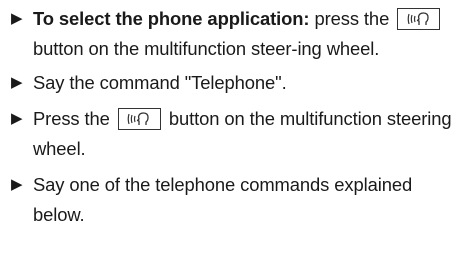  What do you see at coordinates (71, 118) in the screenshot?
I see `step-text-before: Press the` at bounding box center [71, 118].